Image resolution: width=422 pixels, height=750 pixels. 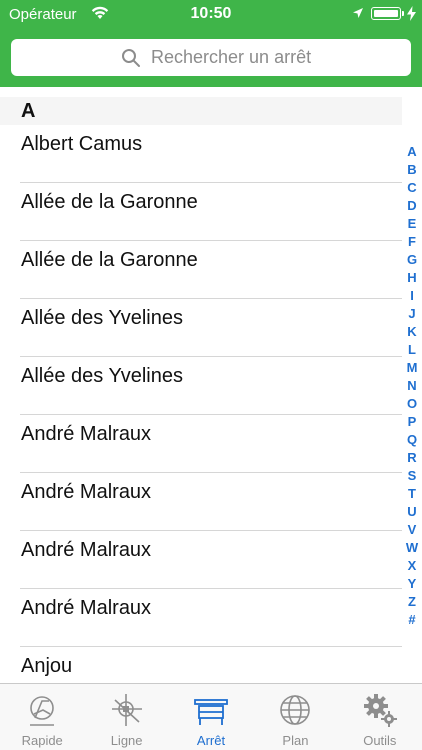 What do you see at coordinates (411, 458) in the screenshot?
I see `index-letter: R` at bounding box center [411, 458].